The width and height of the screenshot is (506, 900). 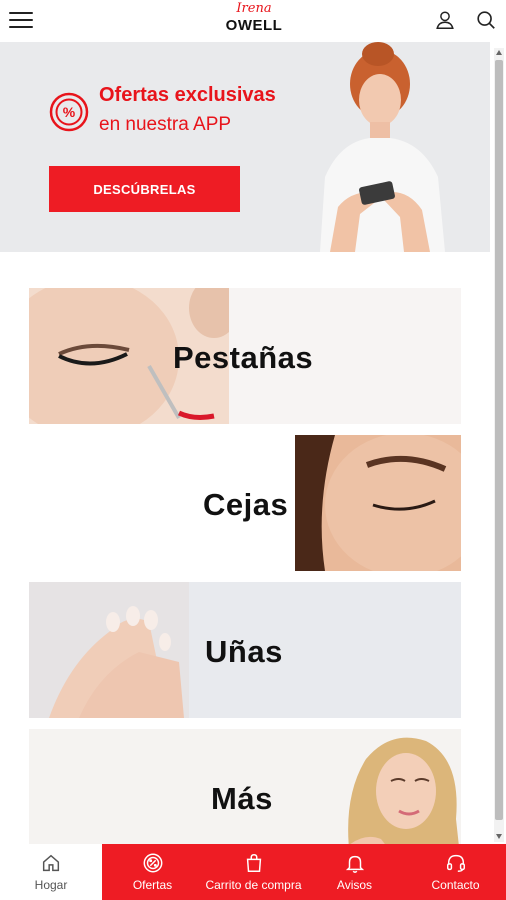 I want to click on banner-woman-image, so click(x=382, y=147).